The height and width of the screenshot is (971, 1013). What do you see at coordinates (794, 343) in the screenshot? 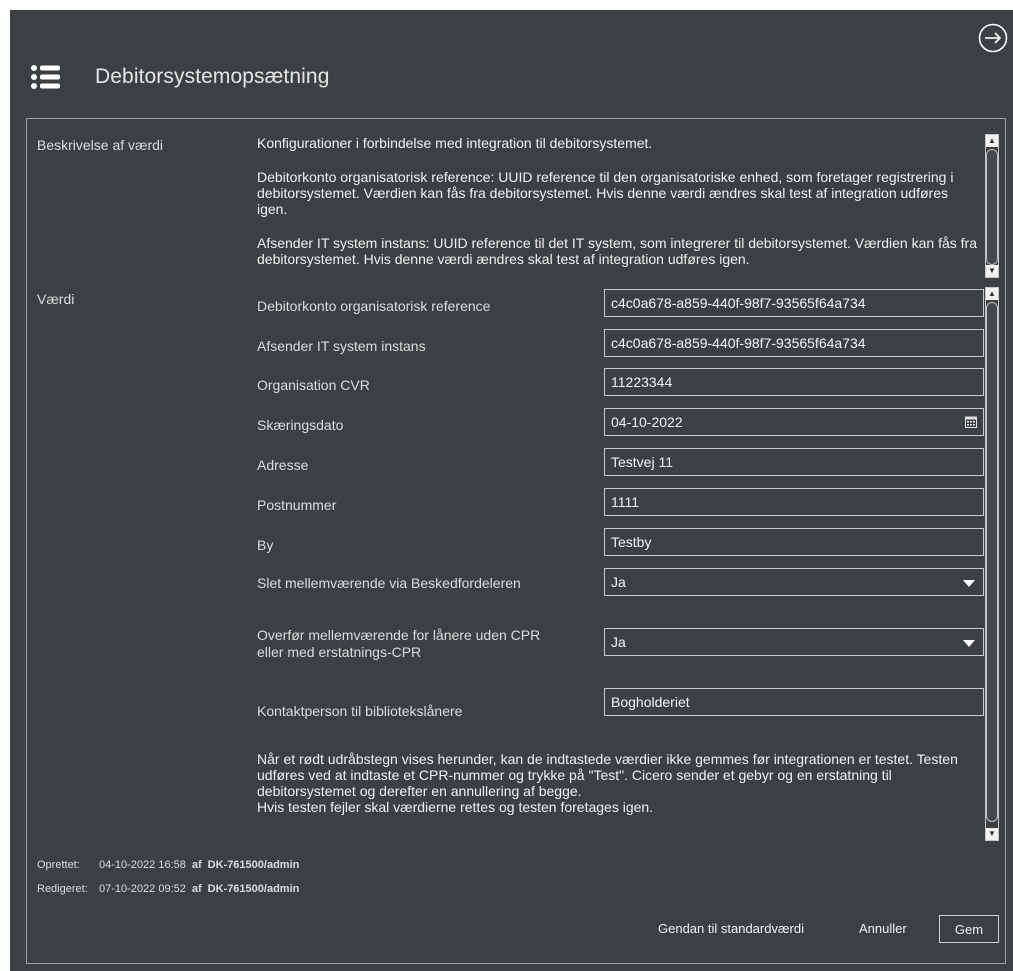
I see `it-system-instance-input: c4c0a678-a859-440f-98f7-93565f64a734` at bounding box center [794, 343].